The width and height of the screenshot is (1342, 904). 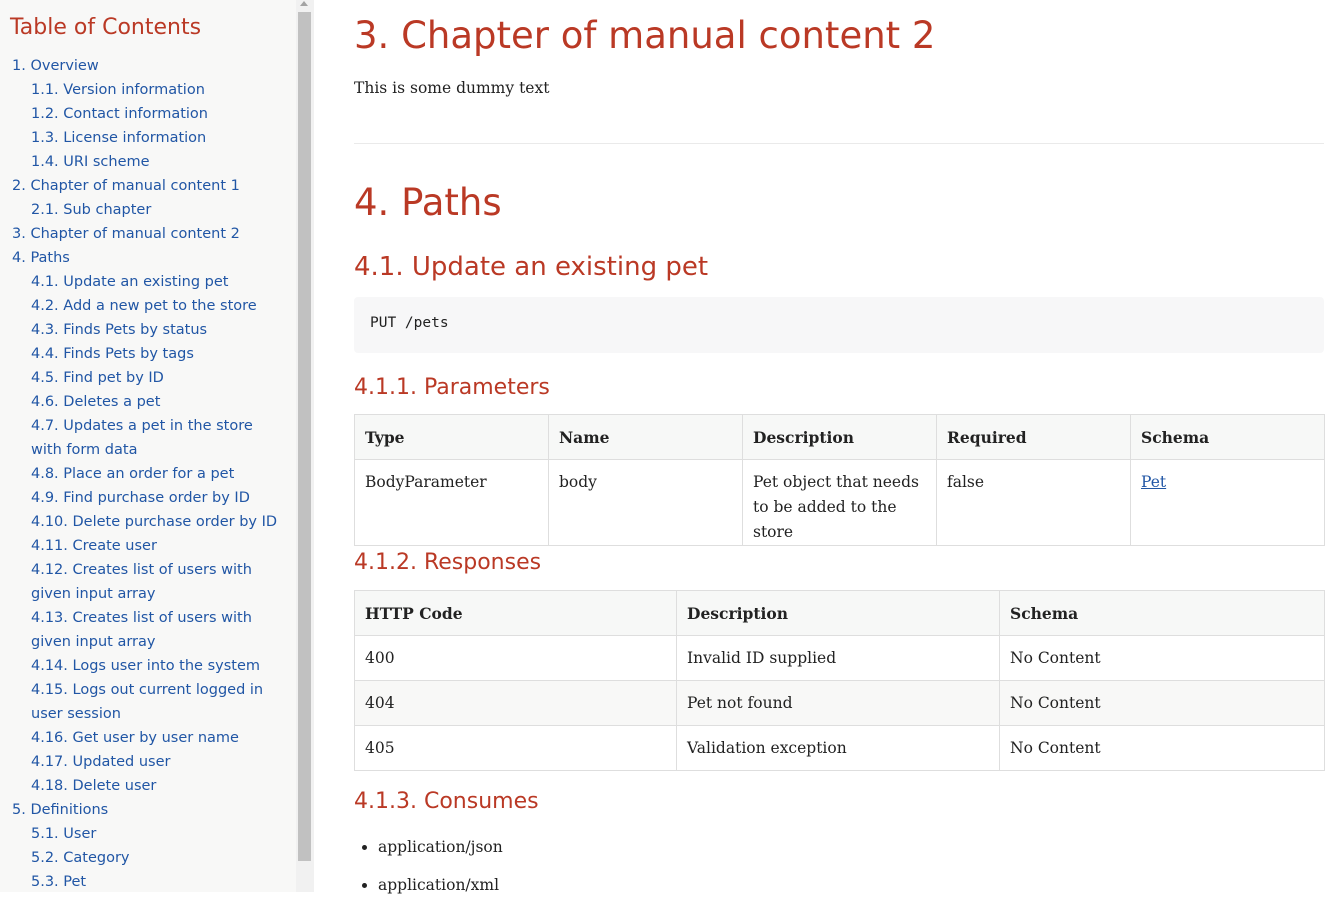 I want to click on toc-link: 1.2. Contact information, so click(x=150, y=114).